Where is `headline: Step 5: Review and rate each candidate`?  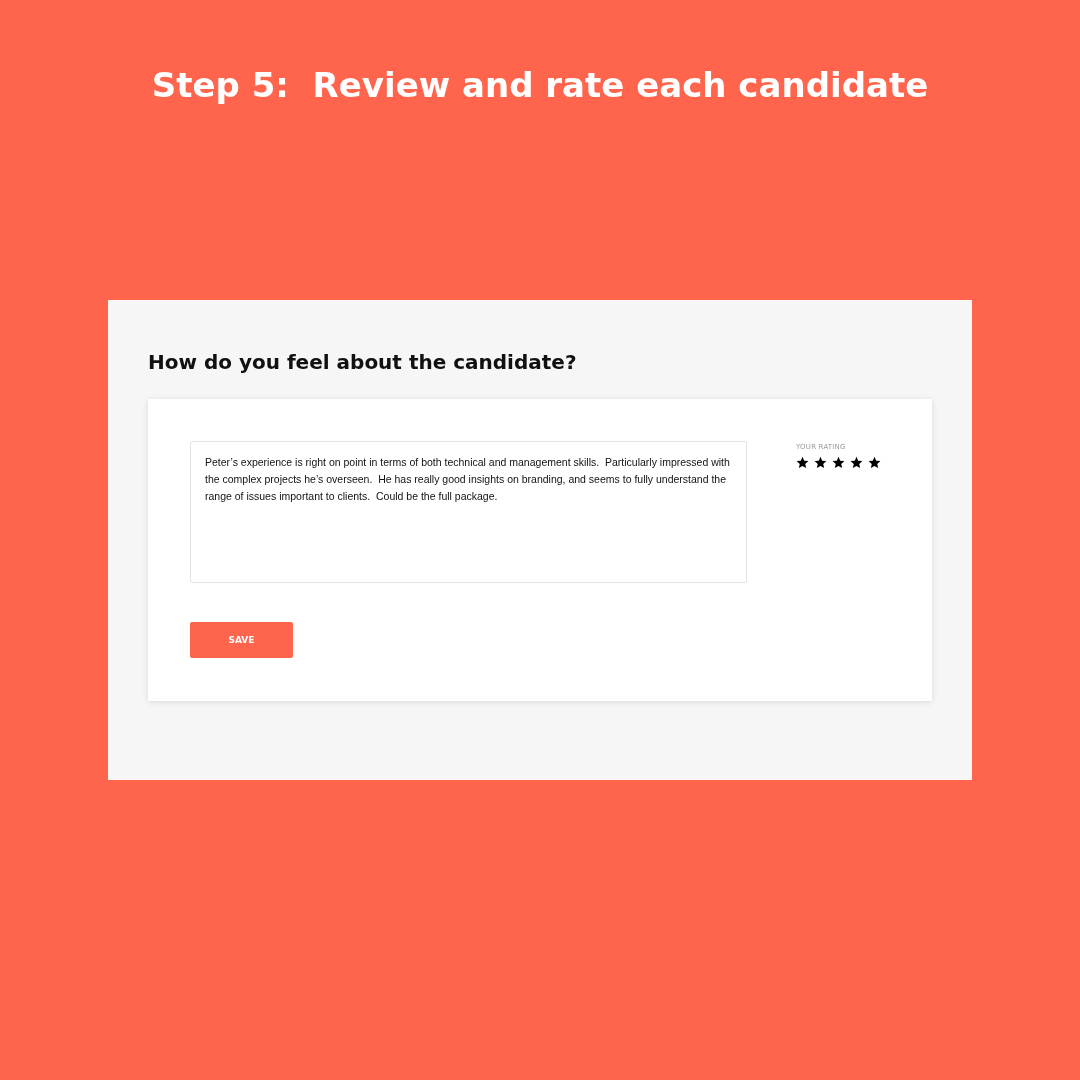 headline: Step 5: Review and rate each candidate is located at coordinates (540, 85).